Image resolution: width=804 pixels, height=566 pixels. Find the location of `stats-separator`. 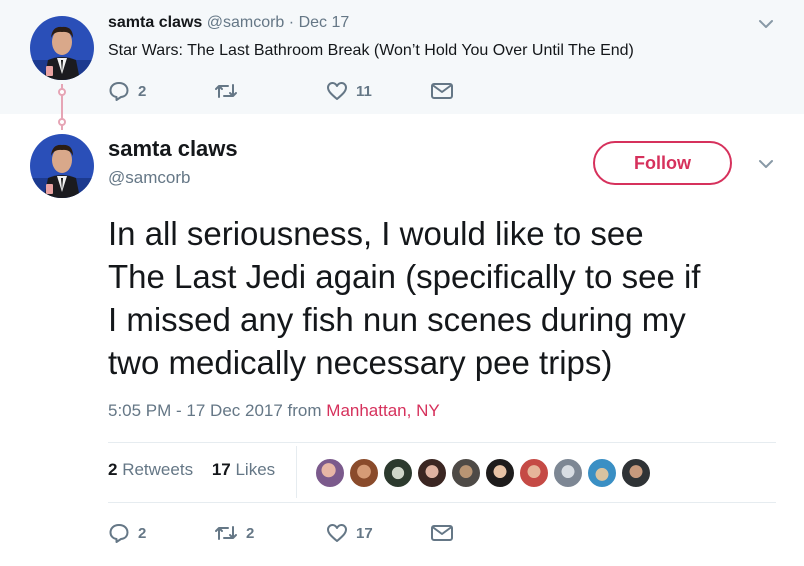

stats-separator is located at coordinates (296, 472).